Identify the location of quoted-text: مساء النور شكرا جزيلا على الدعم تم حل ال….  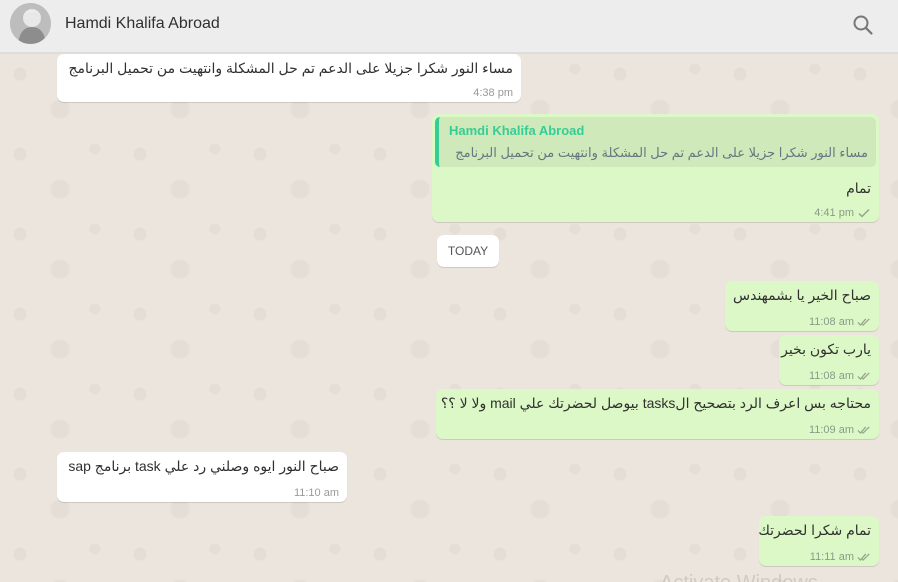
(661, 152).